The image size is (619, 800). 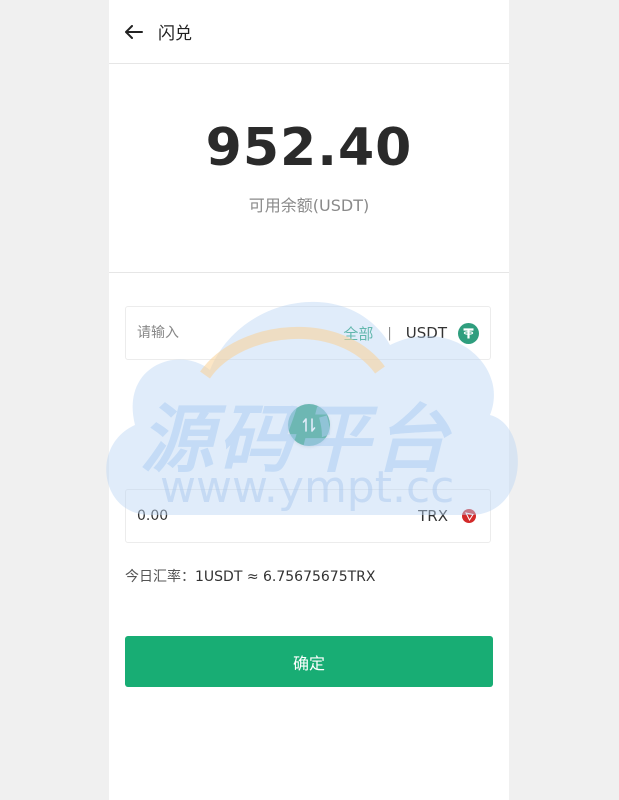 What do you see at coordinates (468, 333) in the screenshot?
I see `tether-icon` at bounding box center [468, 333].